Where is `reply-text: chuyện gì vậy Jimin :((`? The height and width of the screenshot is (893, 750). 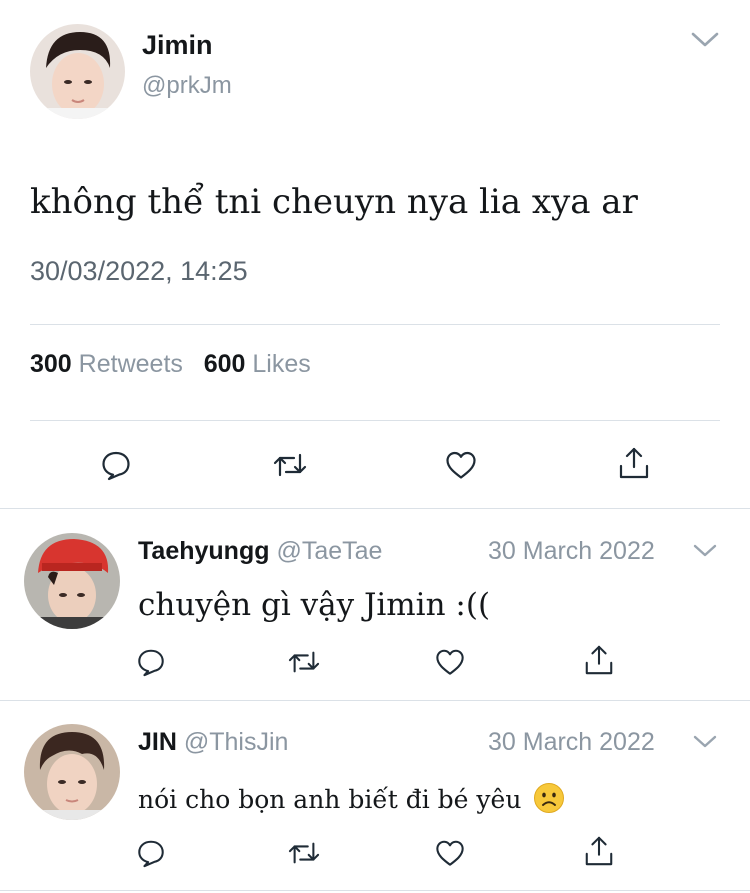 reply-text: chuyện gì vậy Jimin :(( is located at coordinates (314, 605).